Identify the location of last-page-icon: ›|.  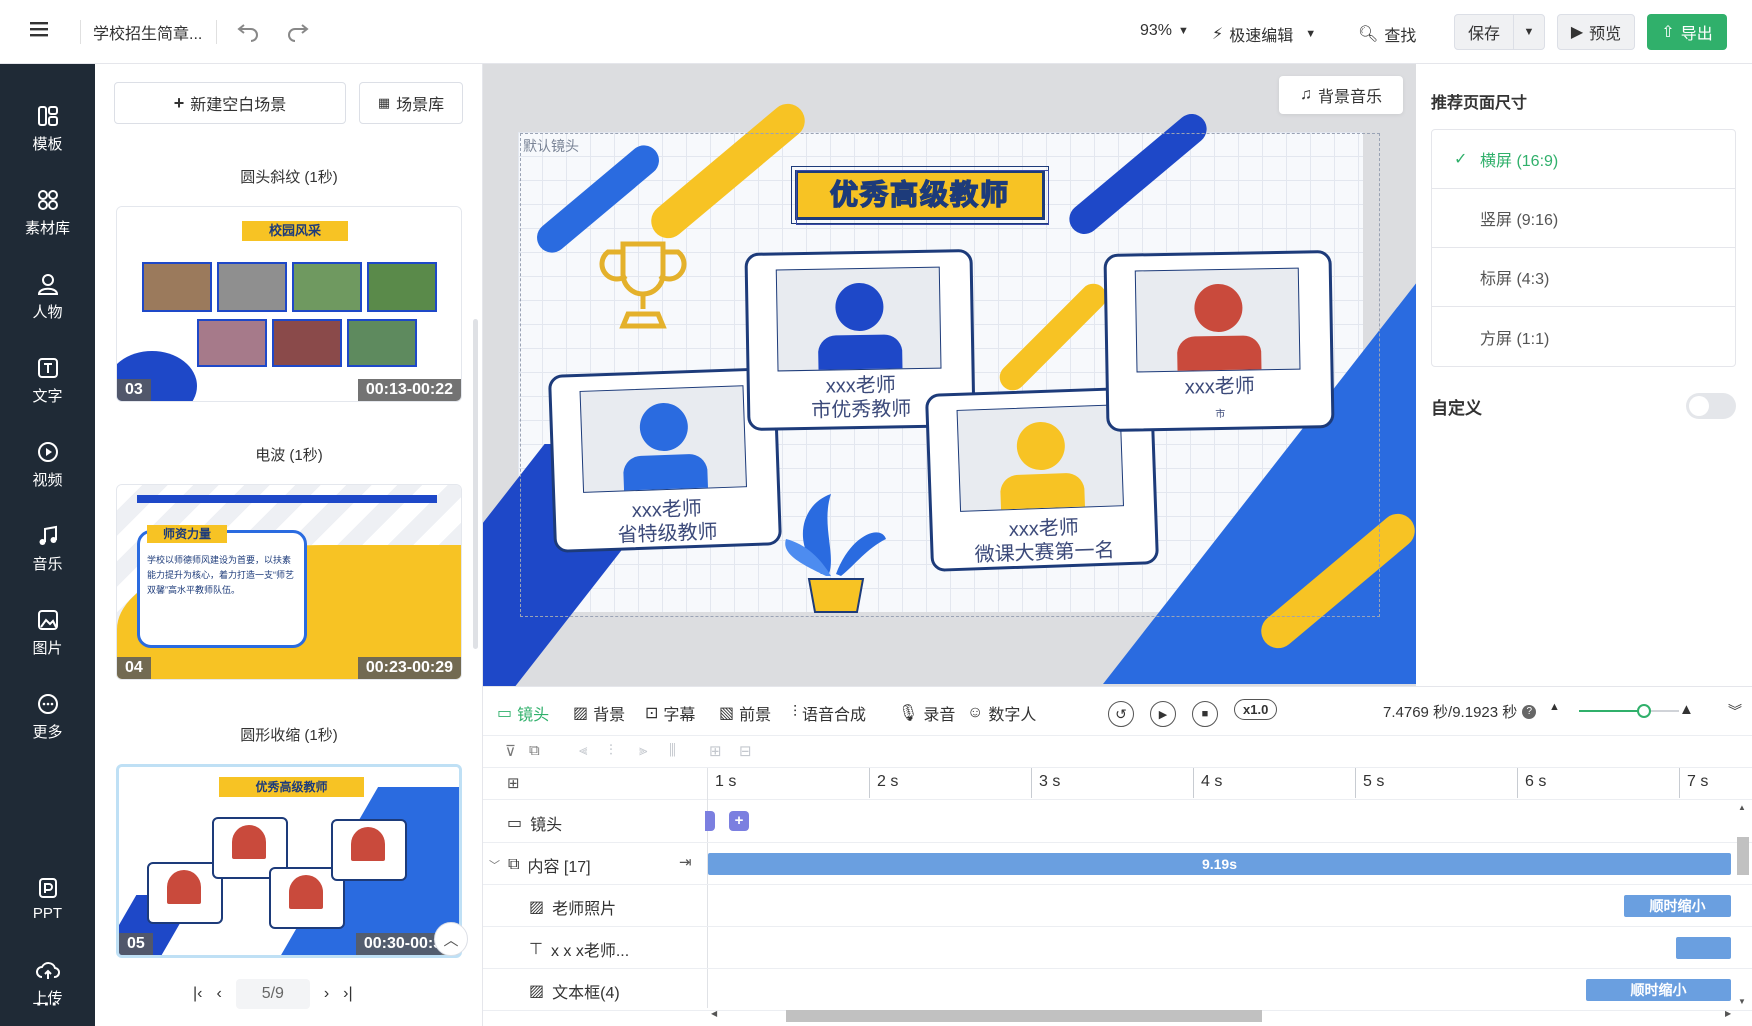
(347, 994).